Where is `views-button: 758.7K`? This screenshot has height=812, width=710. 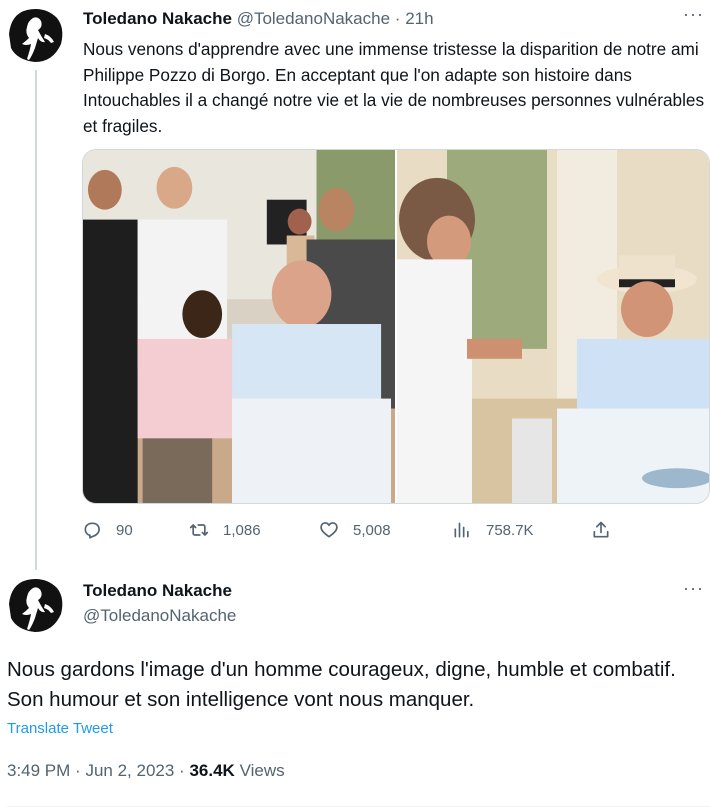 views-button: 758.7K is located at coordinates (493, 530).